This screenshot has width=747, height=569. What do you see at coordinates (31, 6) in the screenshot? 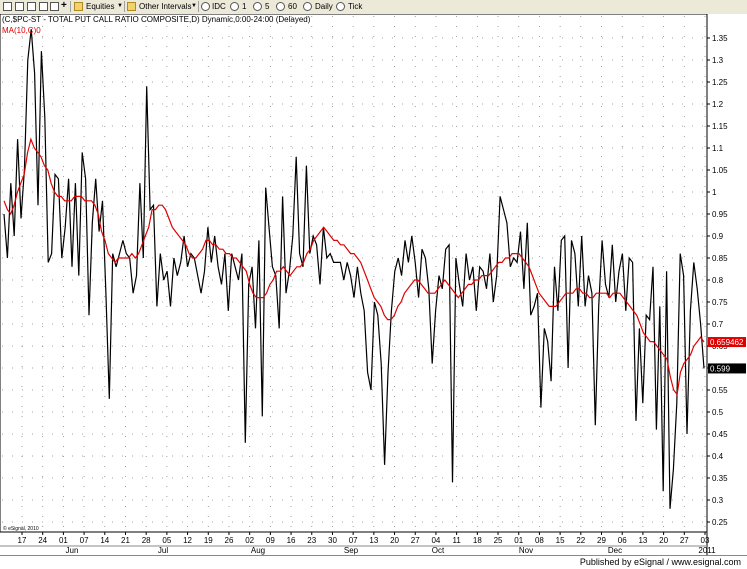
I see `line-chart-icon` at bounding box center [31, 6].